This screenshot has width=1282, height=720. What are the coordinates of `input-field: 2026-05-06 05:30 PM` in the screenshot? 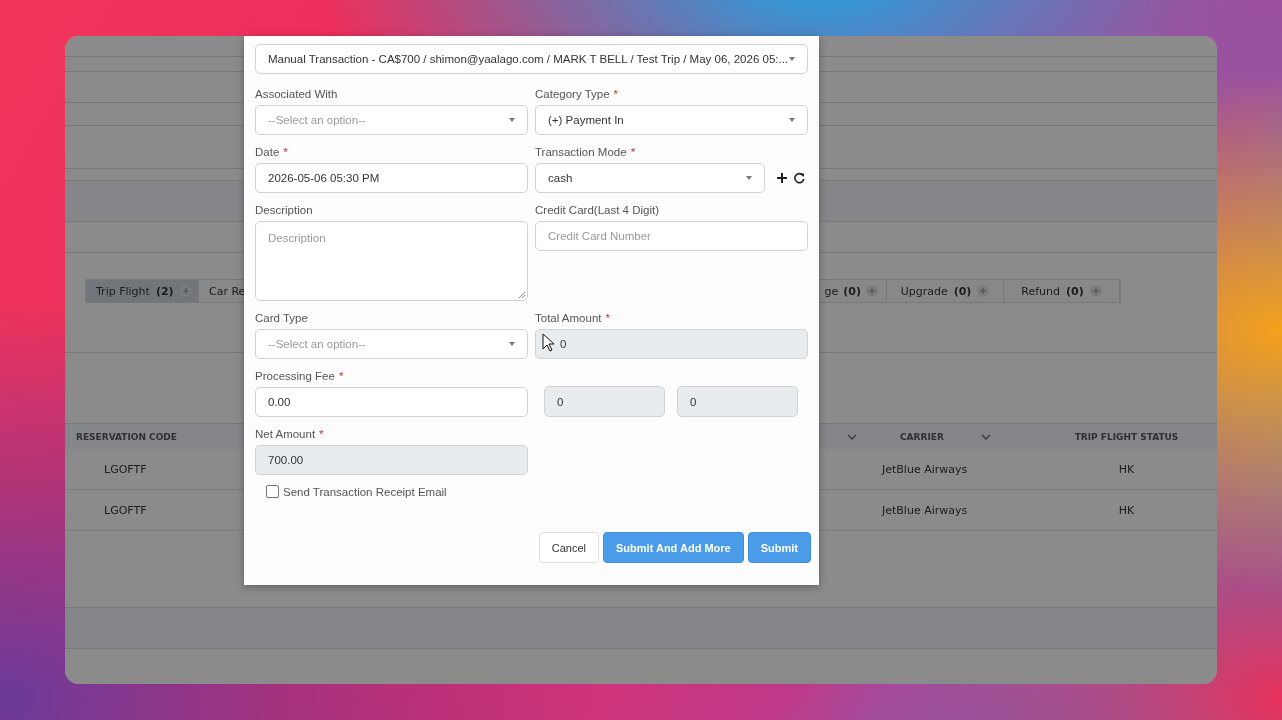 It's located at (391, 178).